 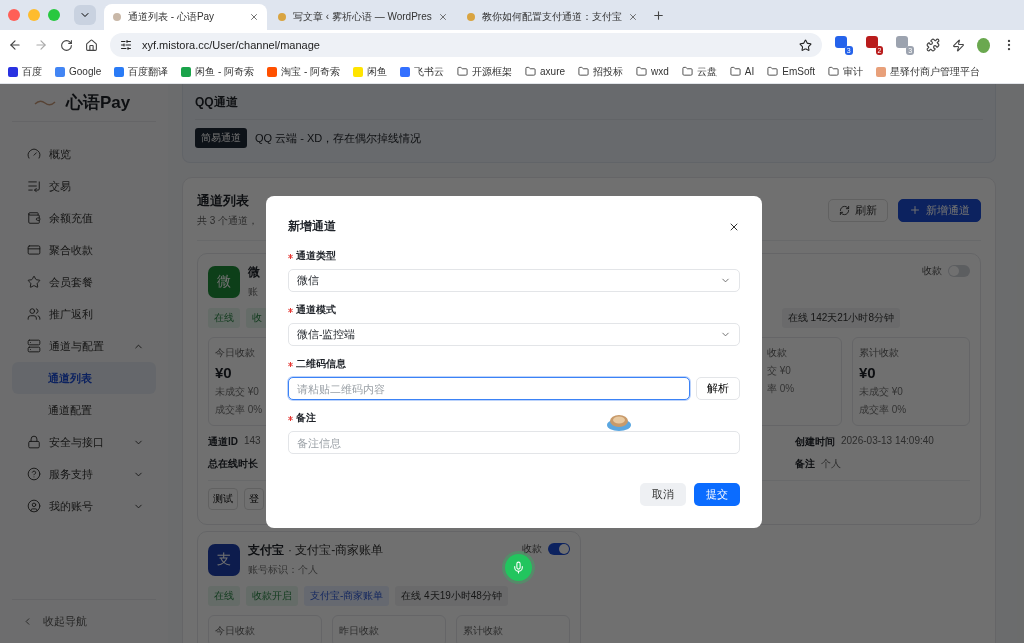 What do you see at coordinates (272, 596) in the screenshot?
I see `status-tag: 收款开启` at bounding box center [272, 596].